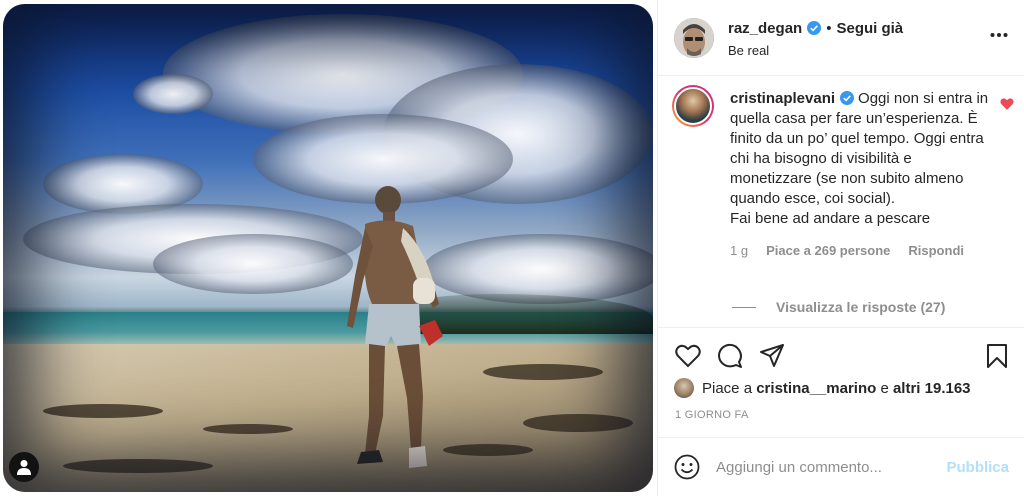 Image resolution: width=1024 pixels, height=496 pixels. What do you see at coordinates (997, 356) in the screenshot?
I see `bookmark-icon` at bounding box center [997, 356].